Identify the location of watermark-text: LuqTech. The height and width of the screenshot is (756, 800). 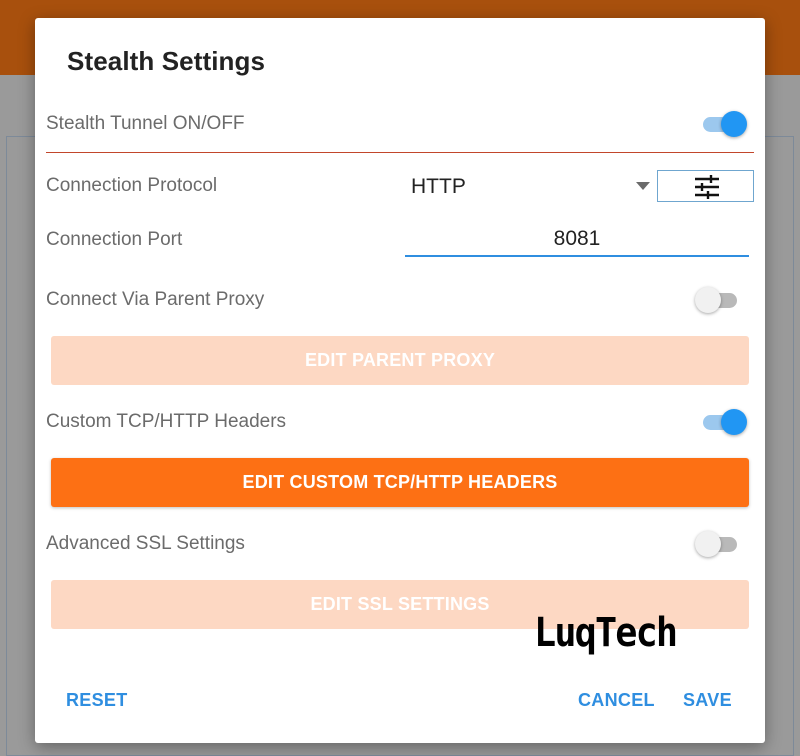
(606, 633).